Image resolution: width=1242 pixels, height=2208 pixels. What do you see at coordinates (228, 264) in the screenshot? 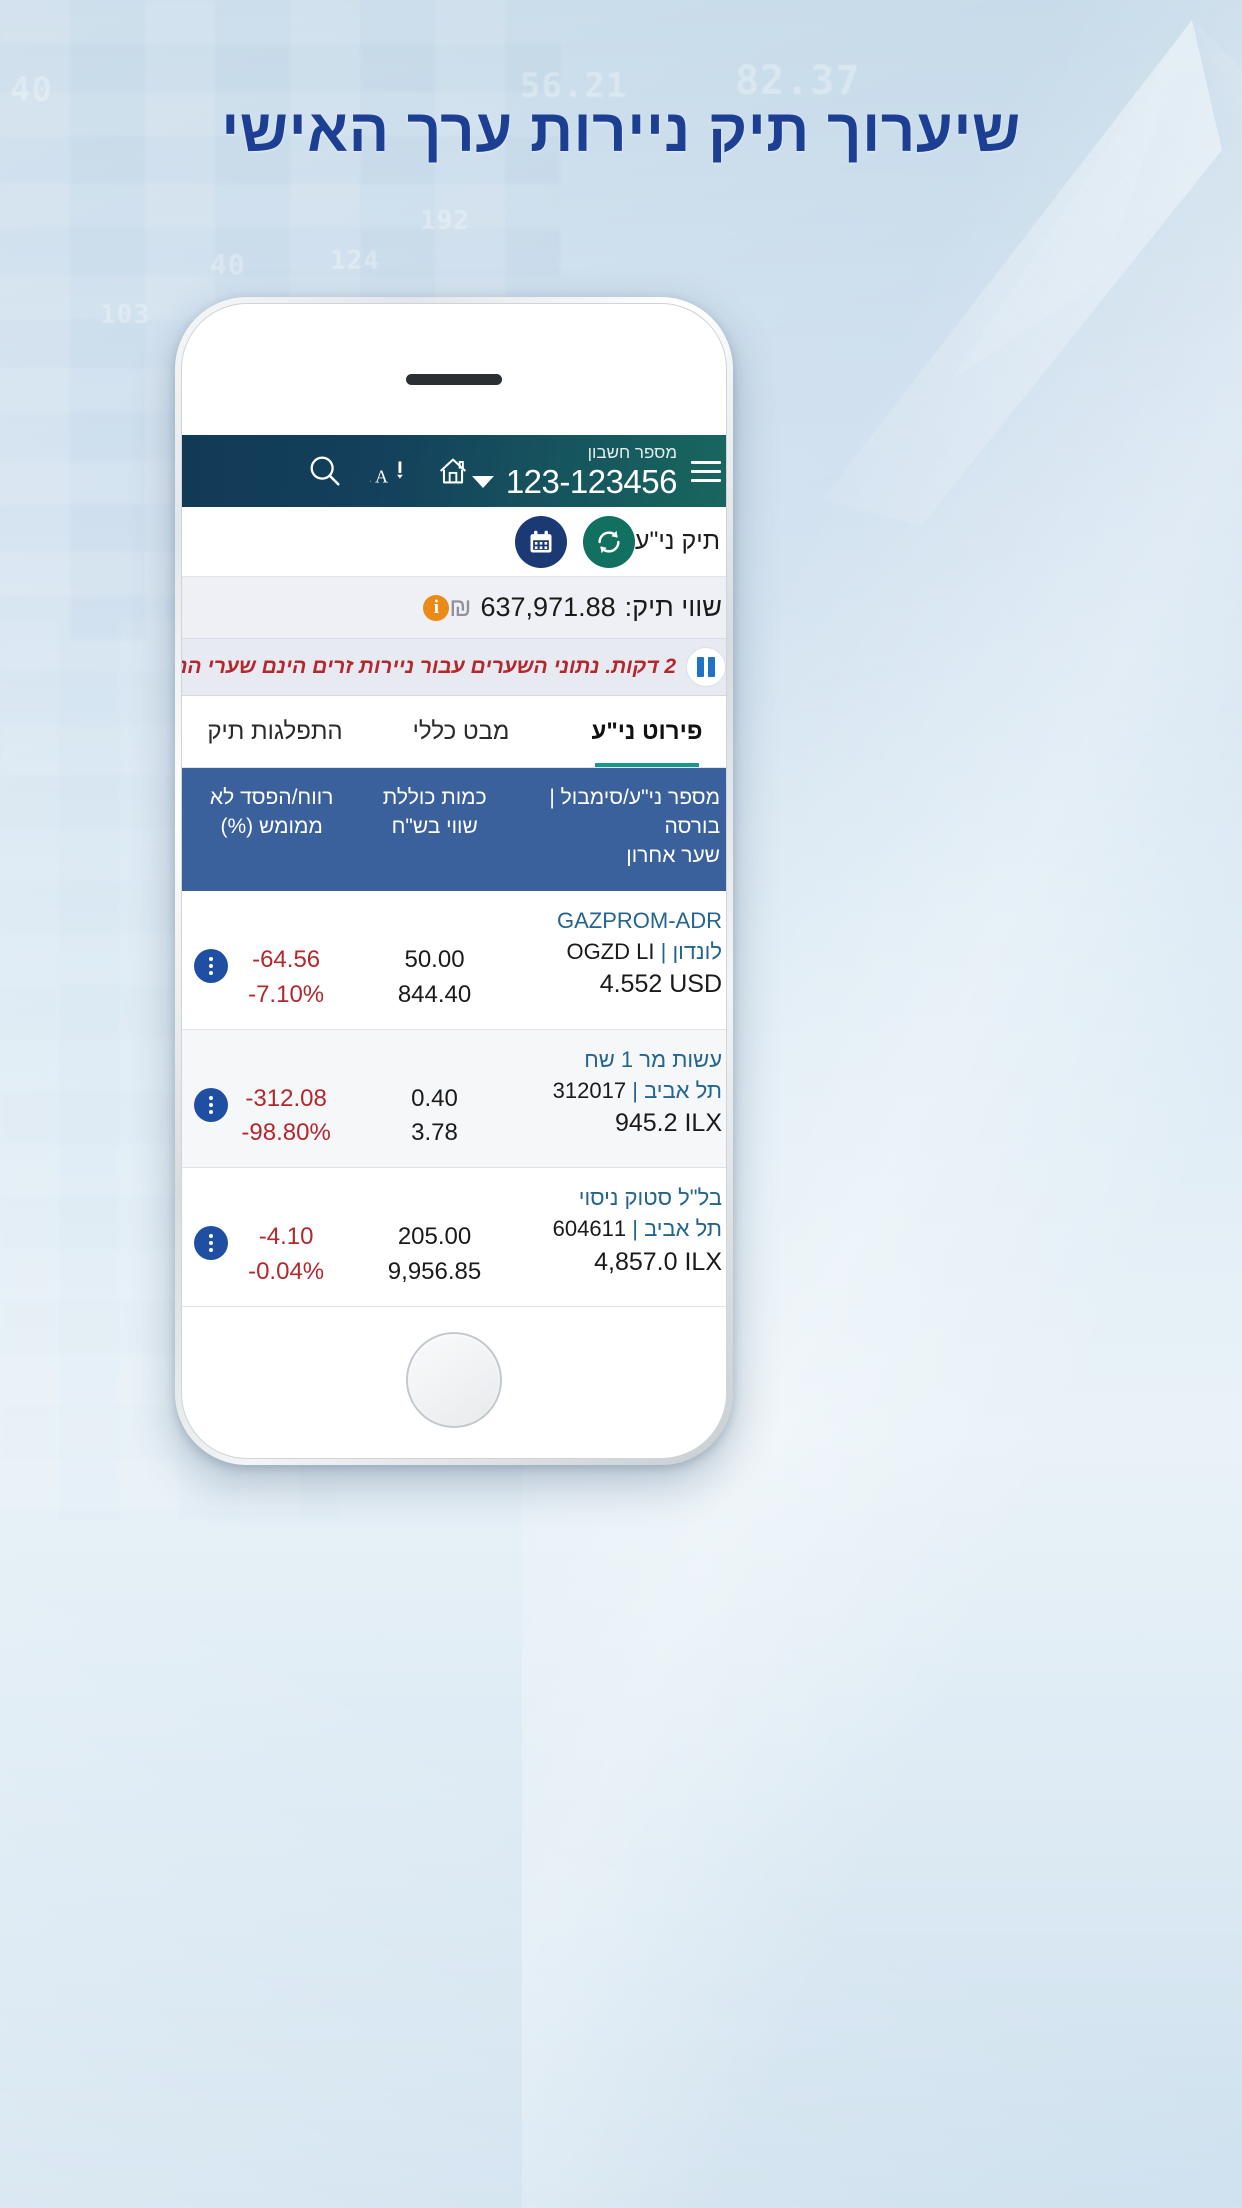
I see `background-ghost-number: 40` at bounding box center [228, 264].